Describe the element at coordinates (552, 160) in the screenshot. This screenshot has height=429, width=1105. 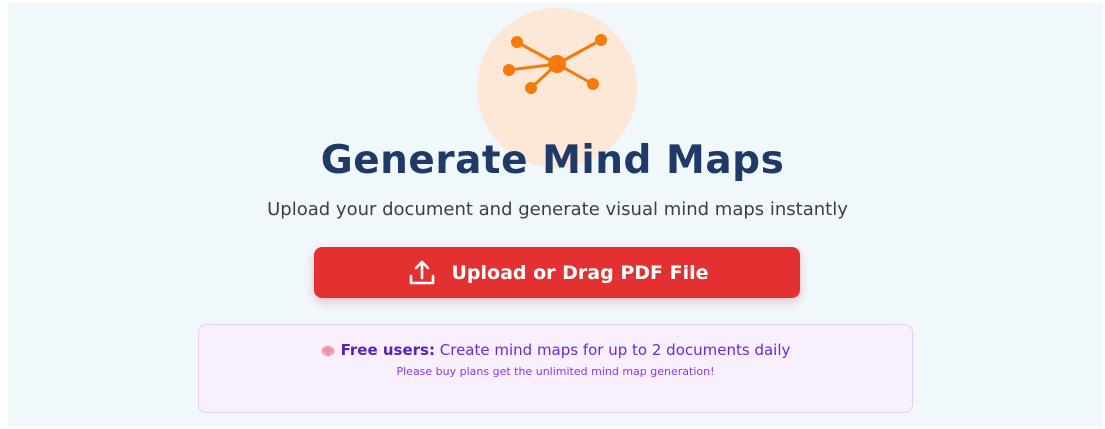
I see `page-title: Generate Mind Maps` at that location.